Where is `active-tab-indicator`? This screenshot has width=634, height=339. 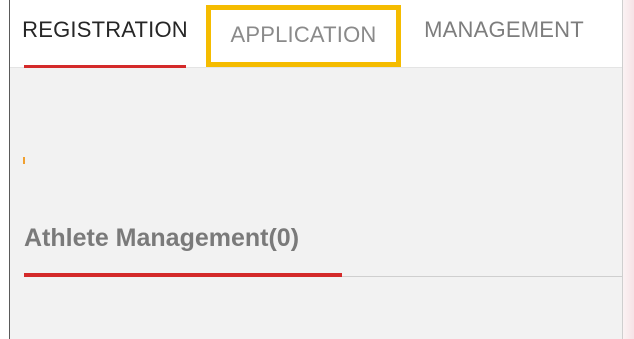
active-tab-indicator is located at coordinates (105, 66).